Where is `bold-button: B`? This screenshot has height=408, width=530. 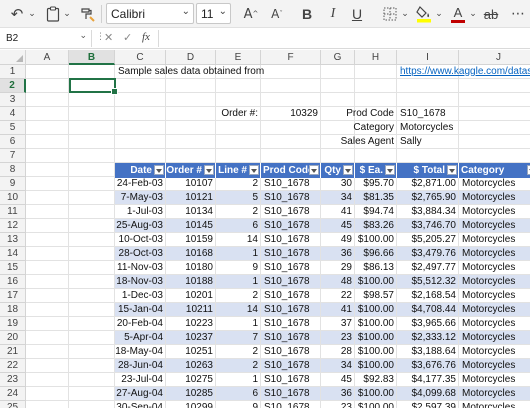
bold-button: B is located at coordinates (307, 14).